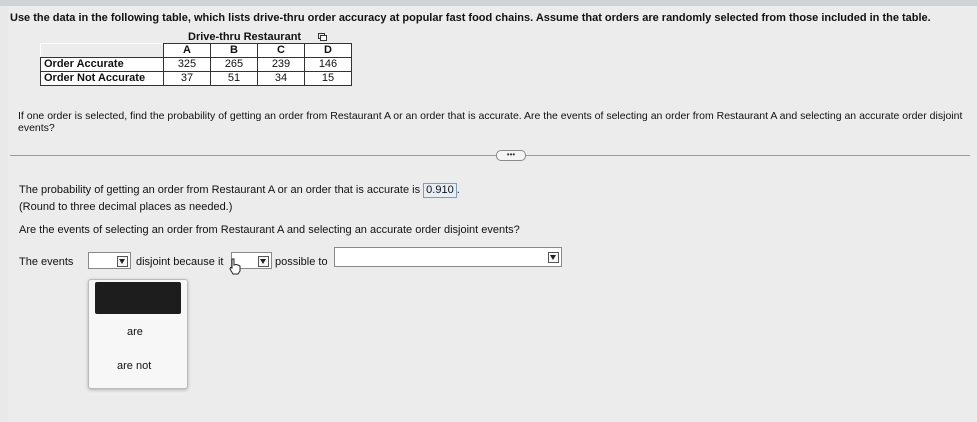  I want to click on table-cell: 37, so click(187, 78).